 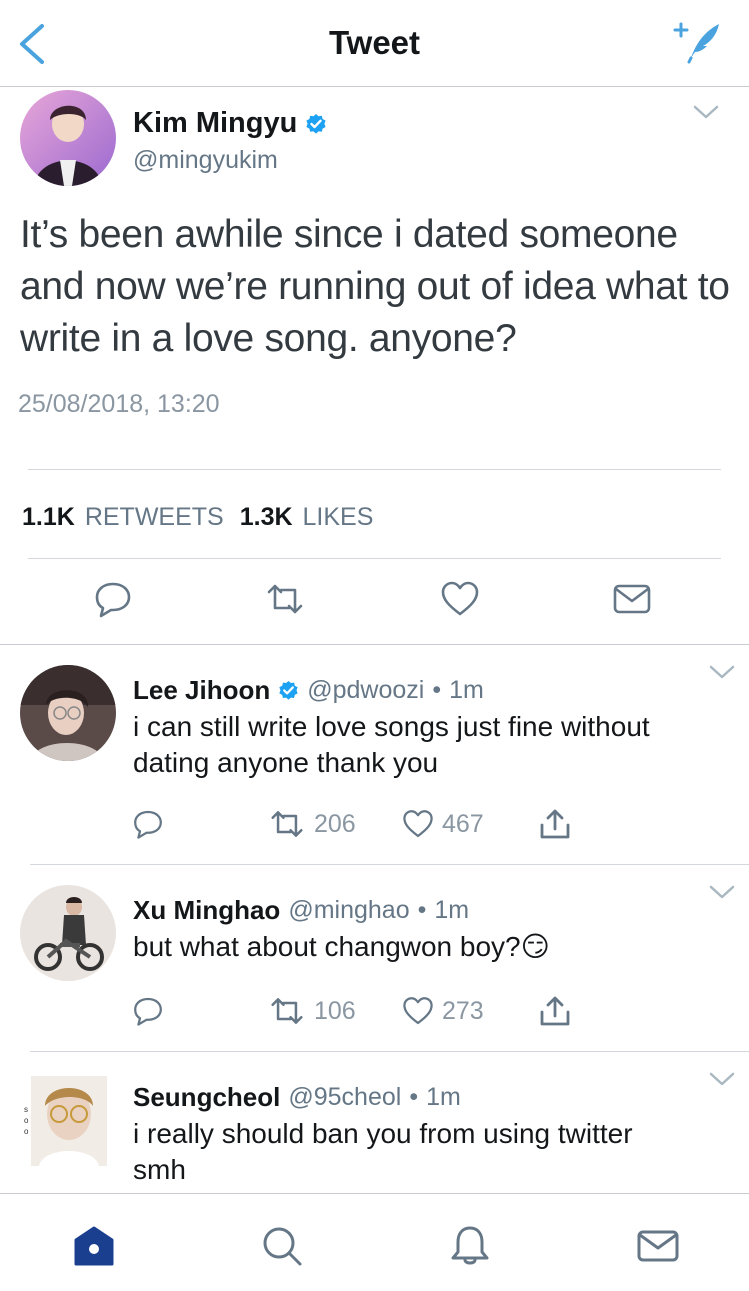 What do you see at coordinates (119, 404) in the screenshot?
I see `tweet-timestamp: 25/08/2018, 13:20` at bounding box center [119, 404].